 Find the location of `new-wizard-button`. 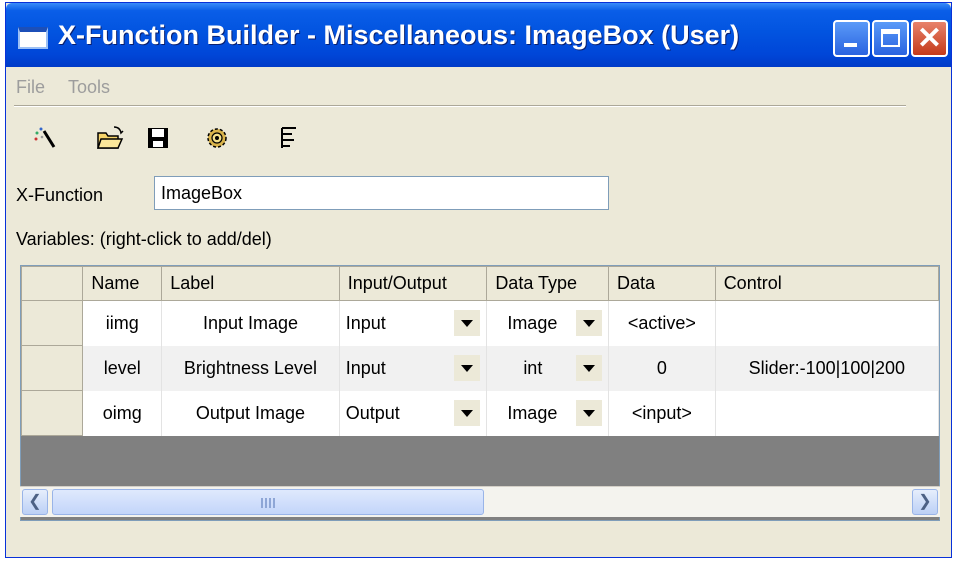

new-wizard-button is located at coordinates (45, 138).